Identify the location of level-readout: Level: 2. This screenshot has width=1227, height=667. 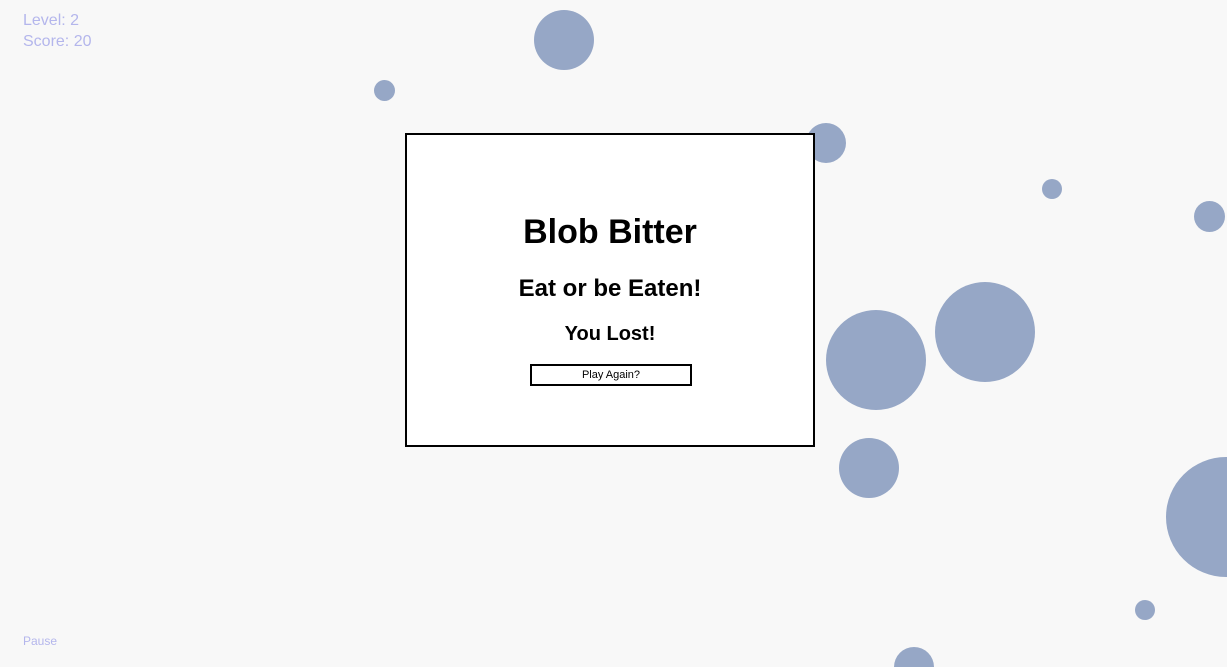
(51, 20).